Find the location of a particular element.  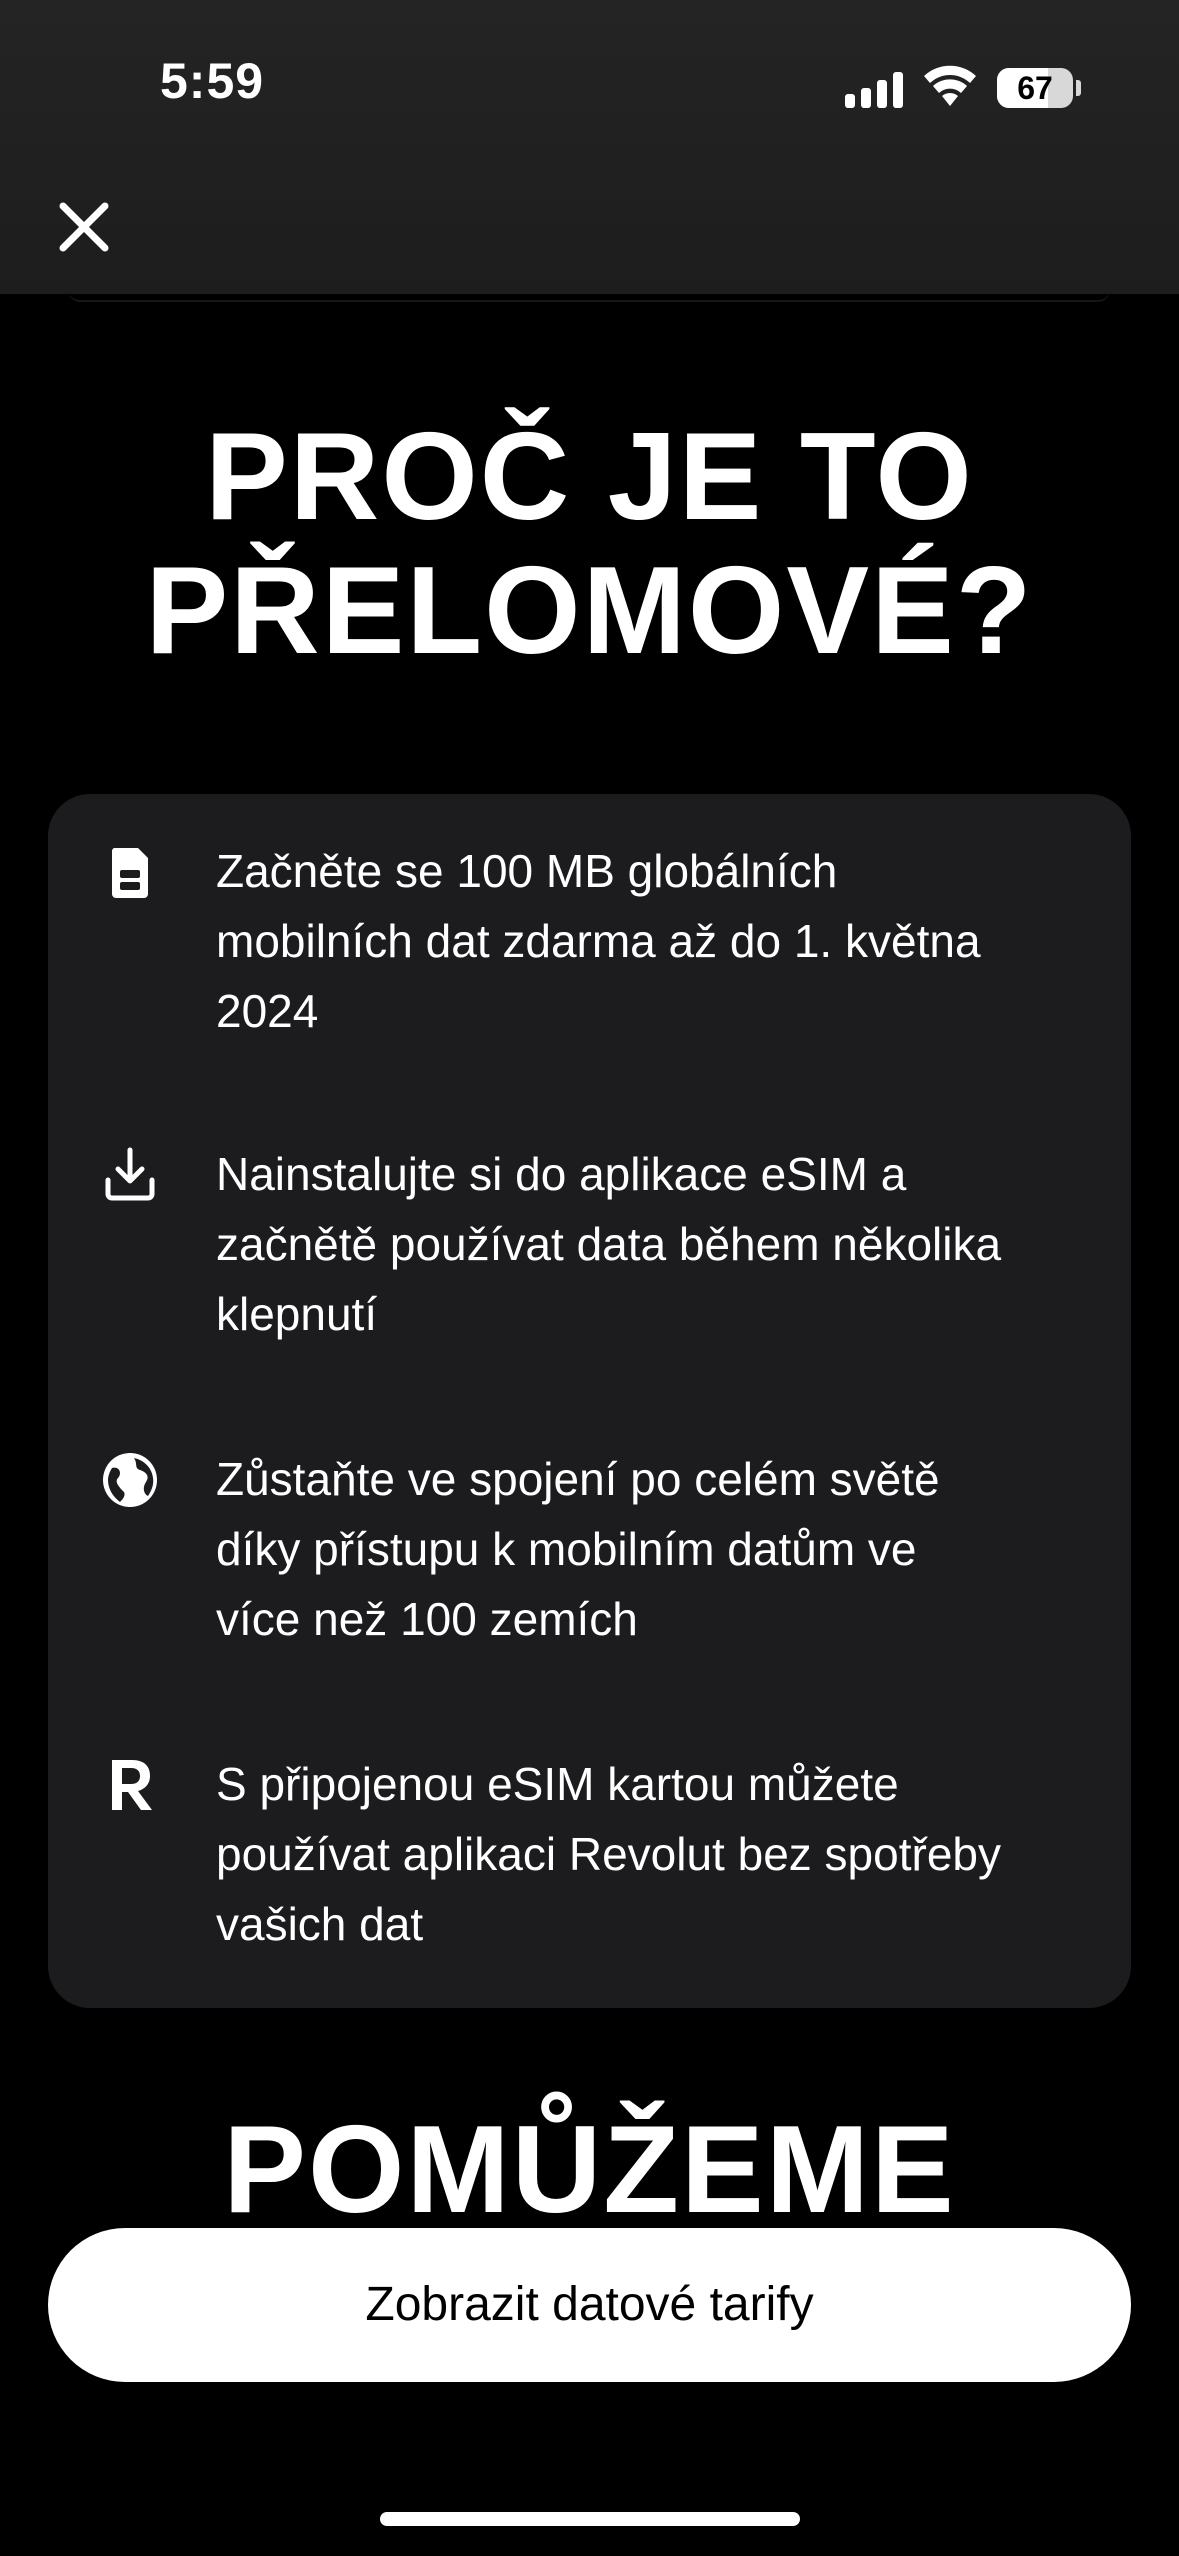

section-heading: POMŮŽEME is located at coordinates (589, 2170).